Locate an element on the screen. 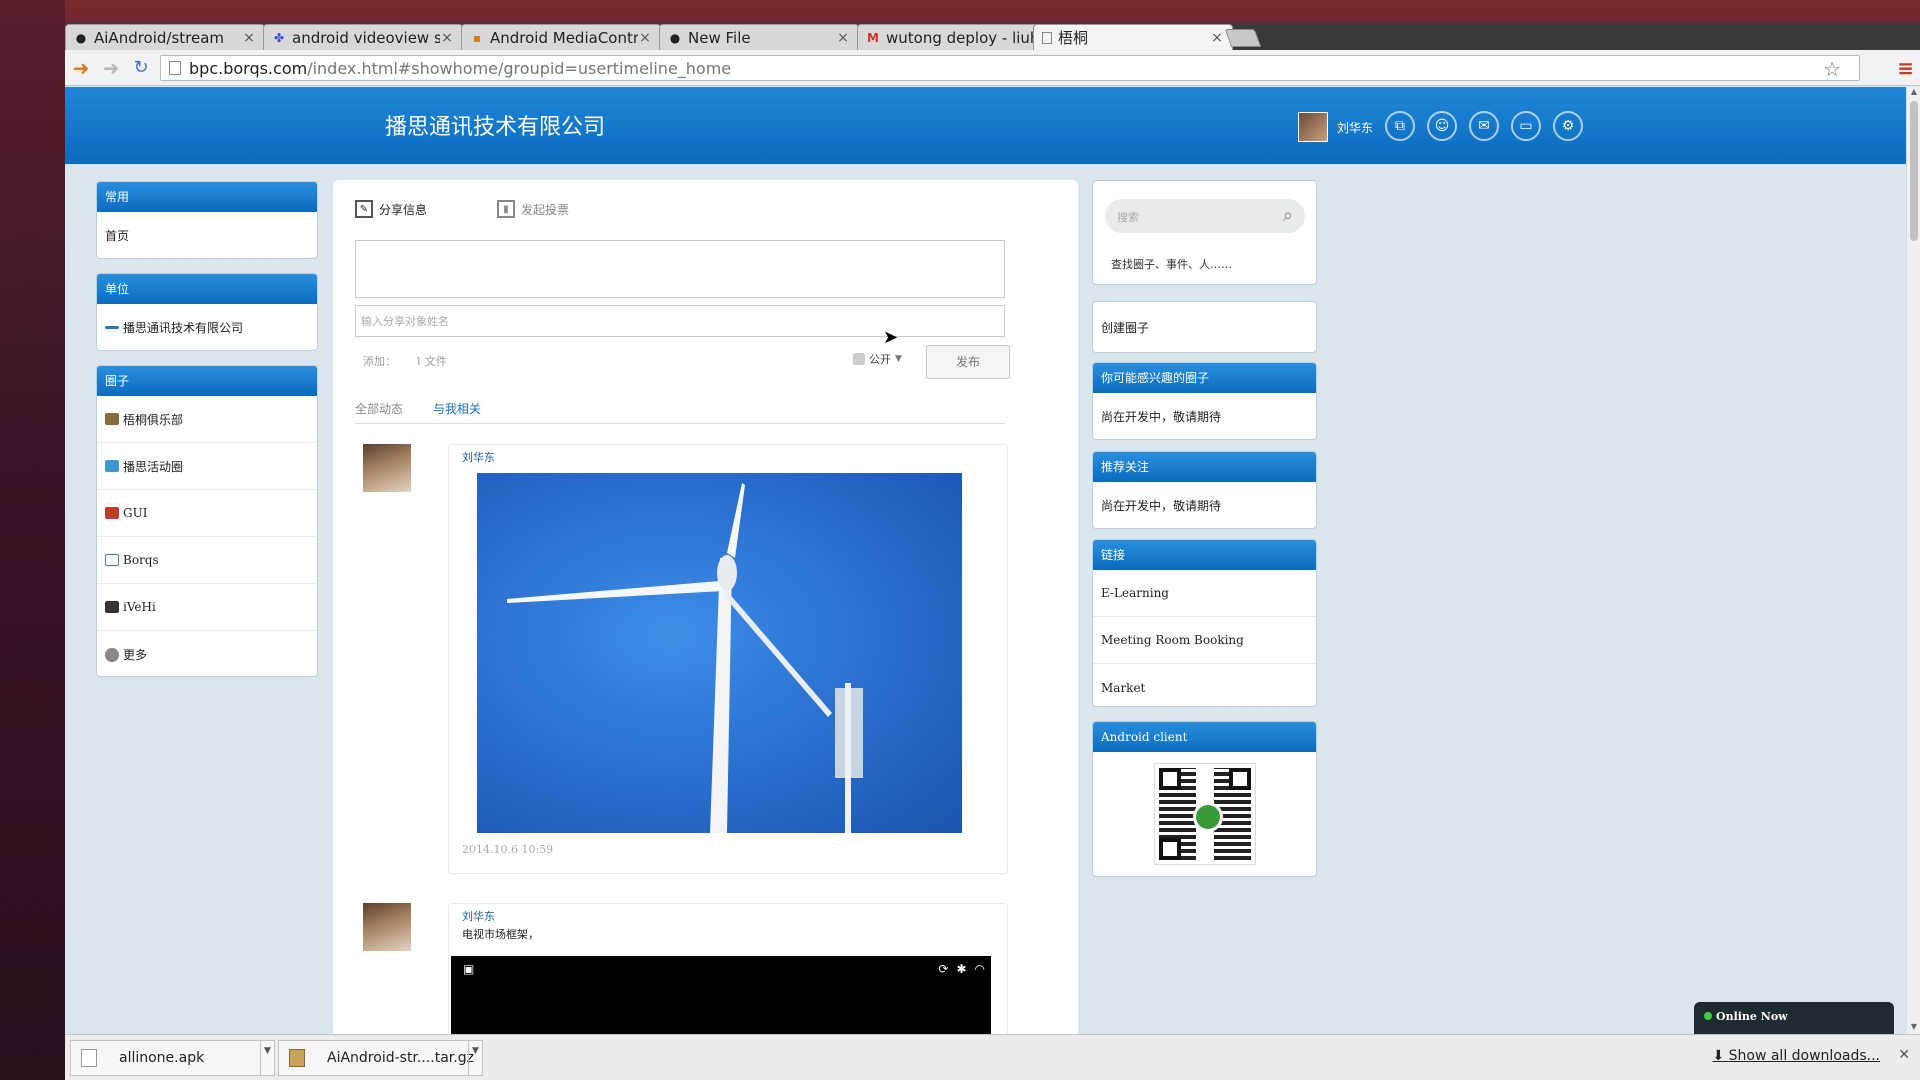 This screenshot has height=1080, width=1920. download-filename: AiAndroid-str....tar.gz is located at coordinates (400, 1058).